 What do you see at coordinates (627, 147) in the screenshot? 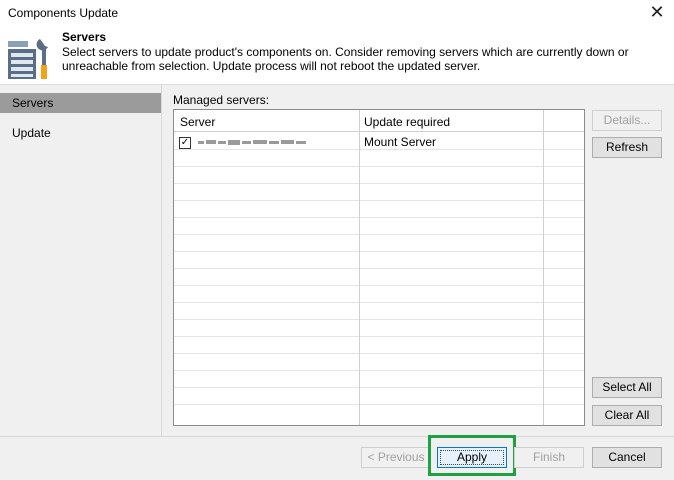
I see `refresh-button: Refresh` at bounding box center [627, 147].